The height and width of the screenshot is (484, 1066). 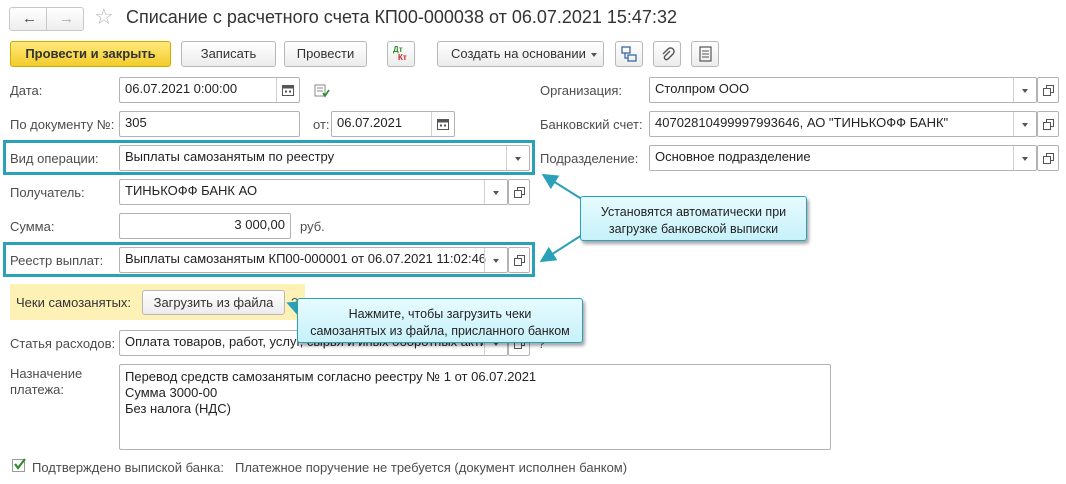 I want to click on attach-button, so click(x=667, y=54).